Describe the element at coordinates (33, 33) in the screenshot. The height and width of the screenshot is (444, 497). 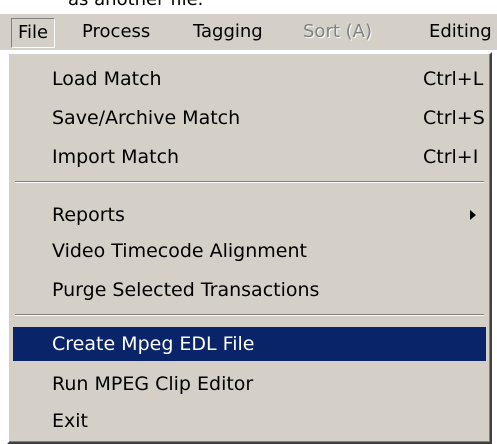
I see `menu-file: File` at that location.